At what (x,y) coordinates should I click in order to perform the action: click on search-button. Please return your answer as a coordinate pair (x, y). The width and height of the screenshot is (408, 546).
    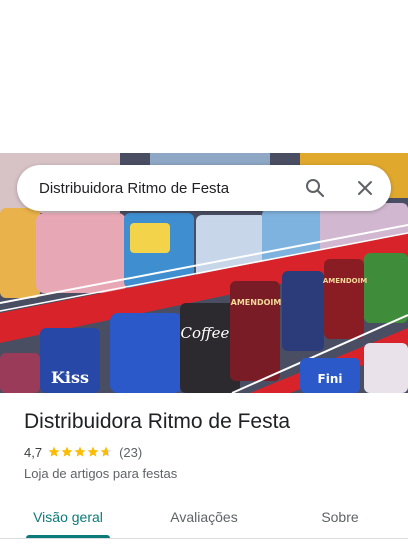
    Looking at the image, I should click on (315, 188).